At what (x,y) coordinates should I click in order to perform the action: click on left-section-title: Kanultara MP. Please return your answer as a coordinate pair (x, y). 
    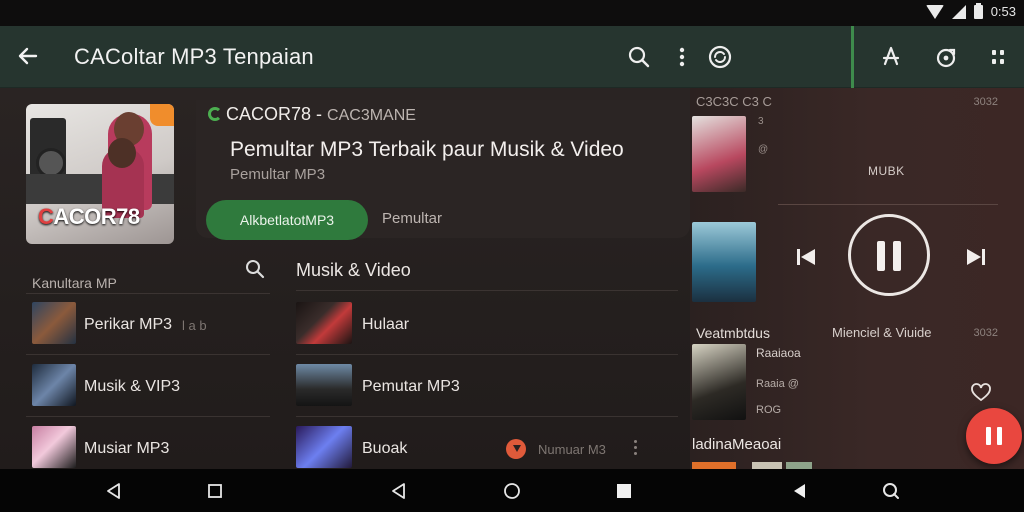
    Looking at the image, I should click on (74, 283).